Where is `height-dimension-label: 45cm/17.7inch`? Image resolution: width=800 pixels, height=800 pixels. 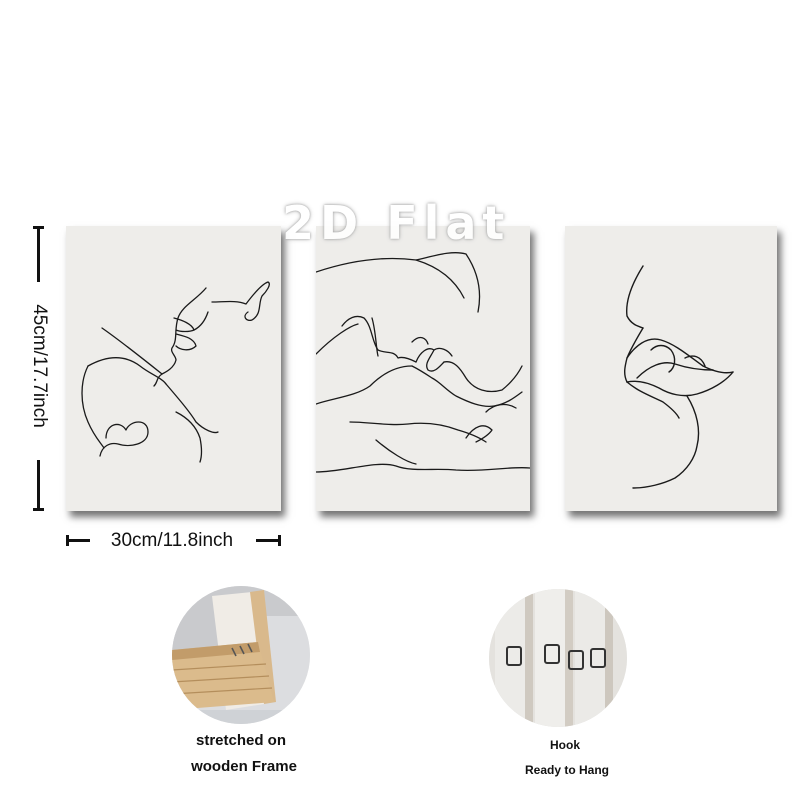 height-dimension-label: 45cm/17.7inch is located at coordinates (39, 366).